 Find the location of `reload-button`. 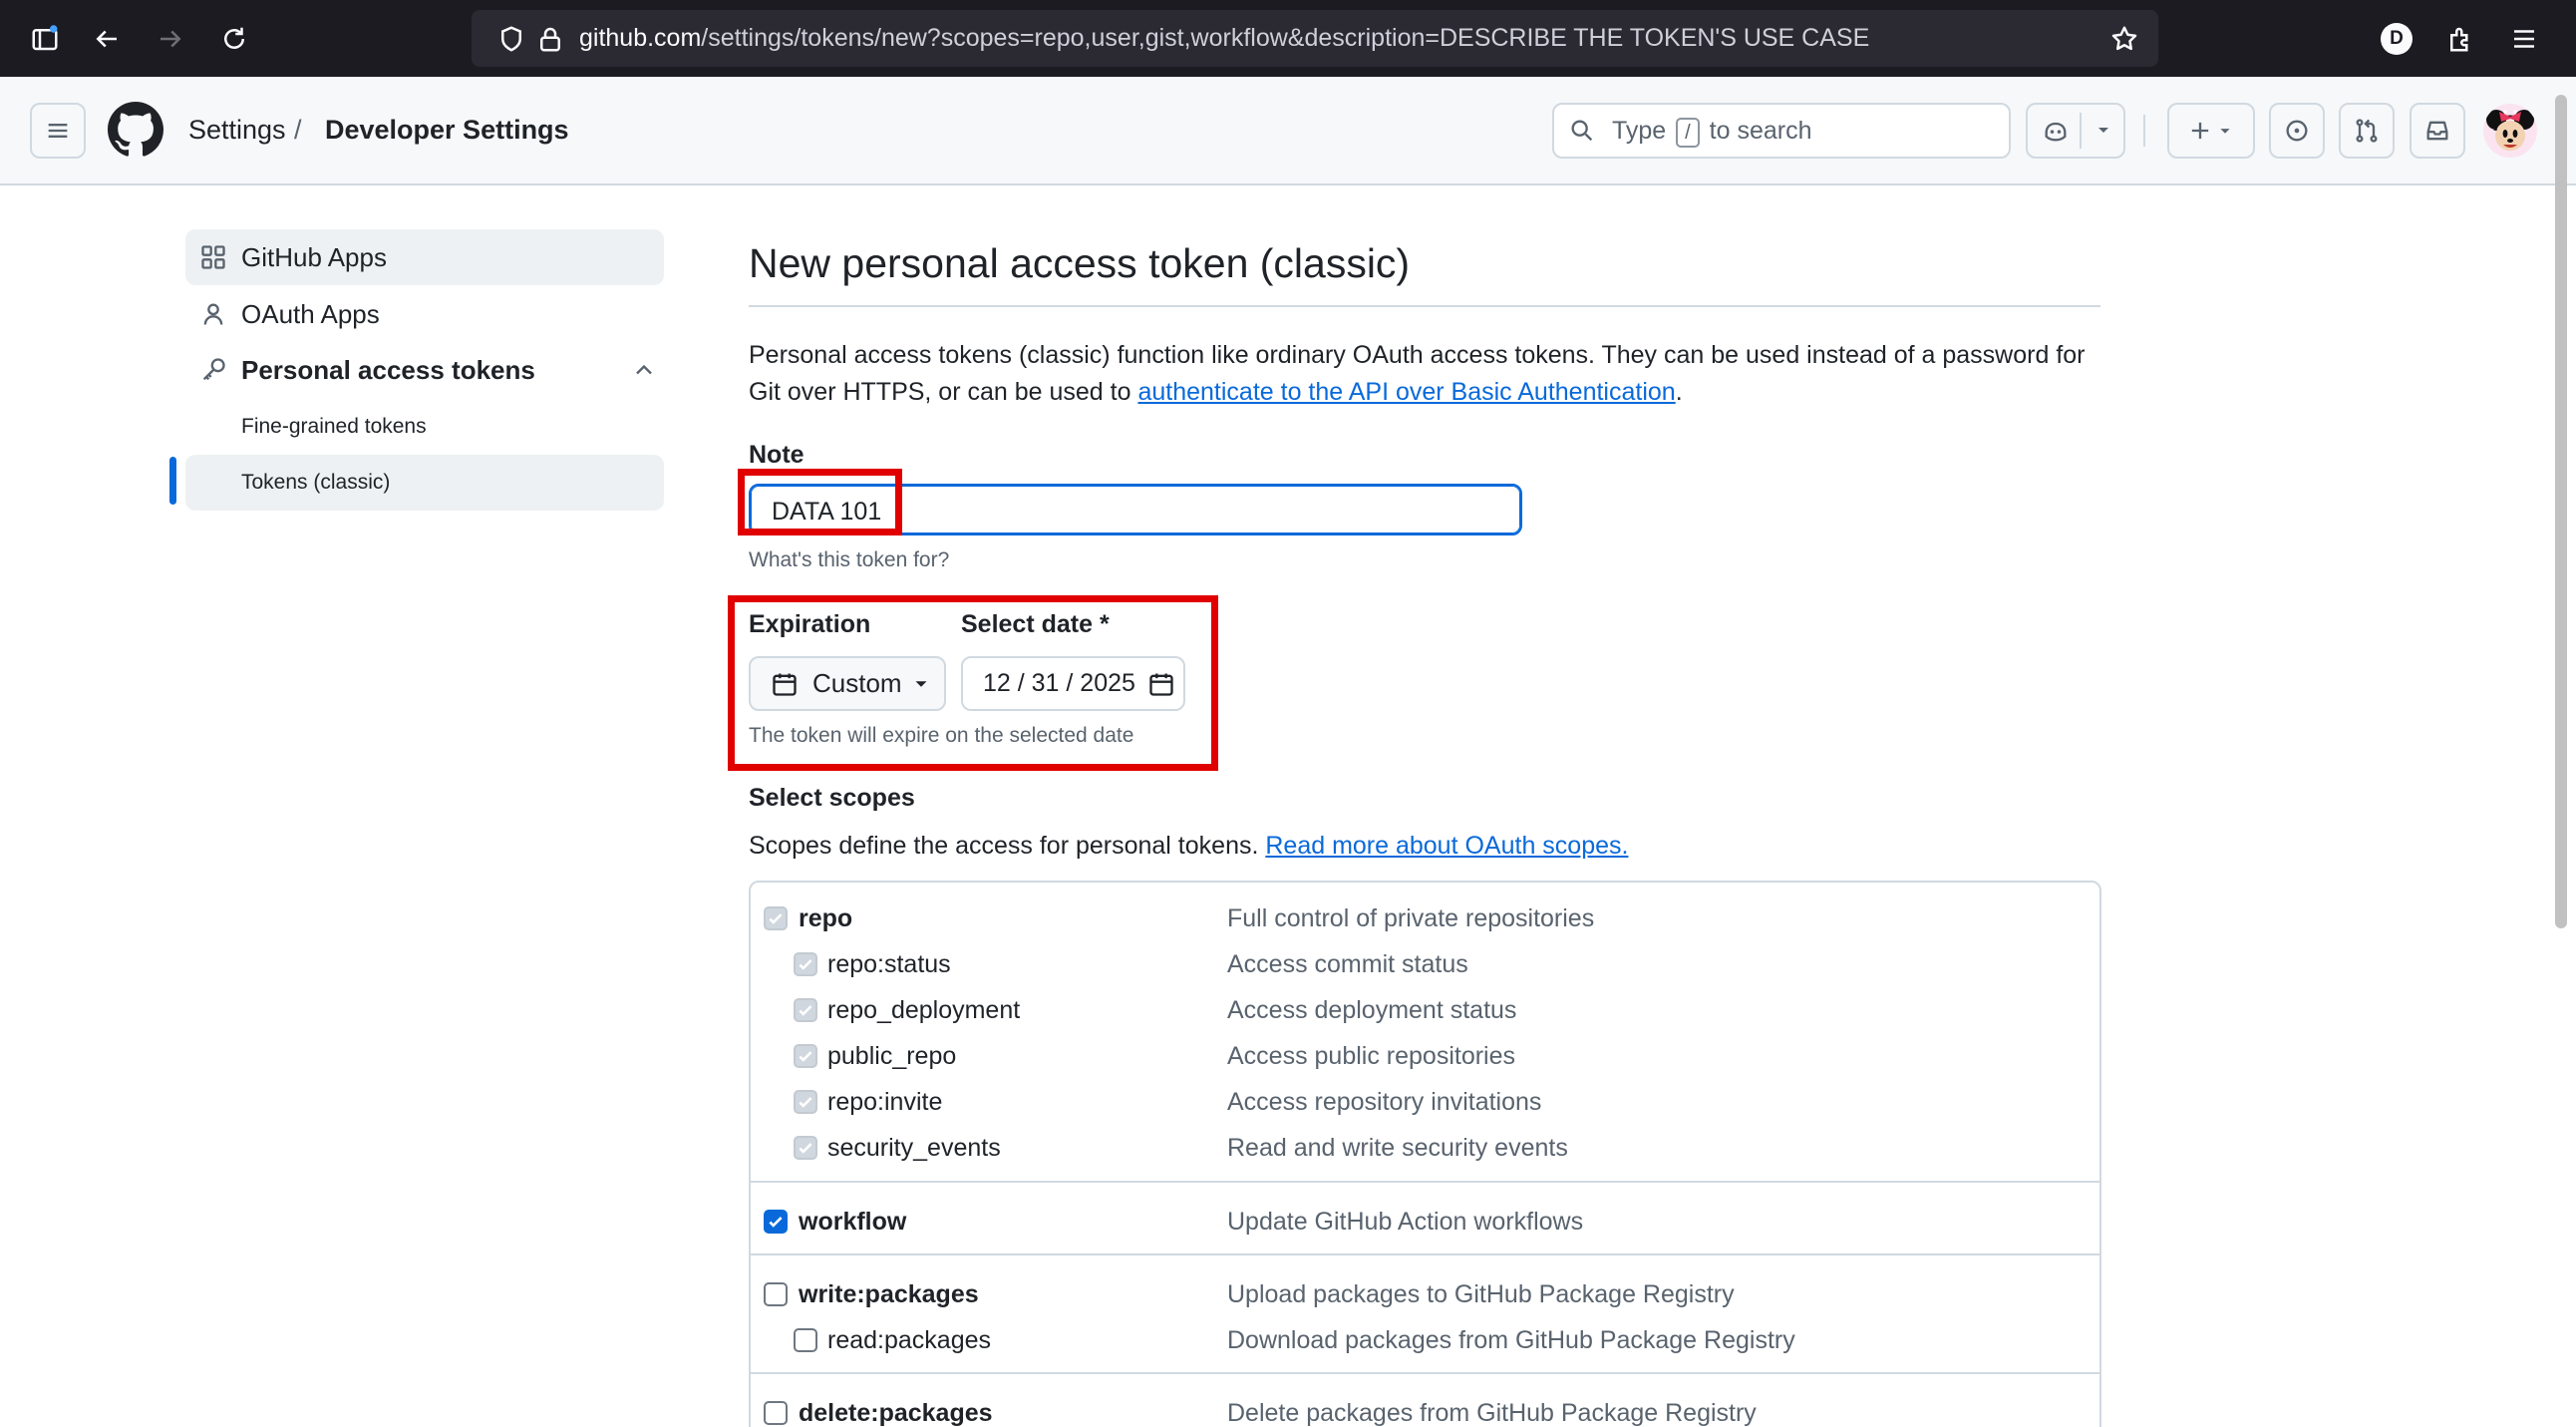

reload-button is located at coordinates (234, 39).